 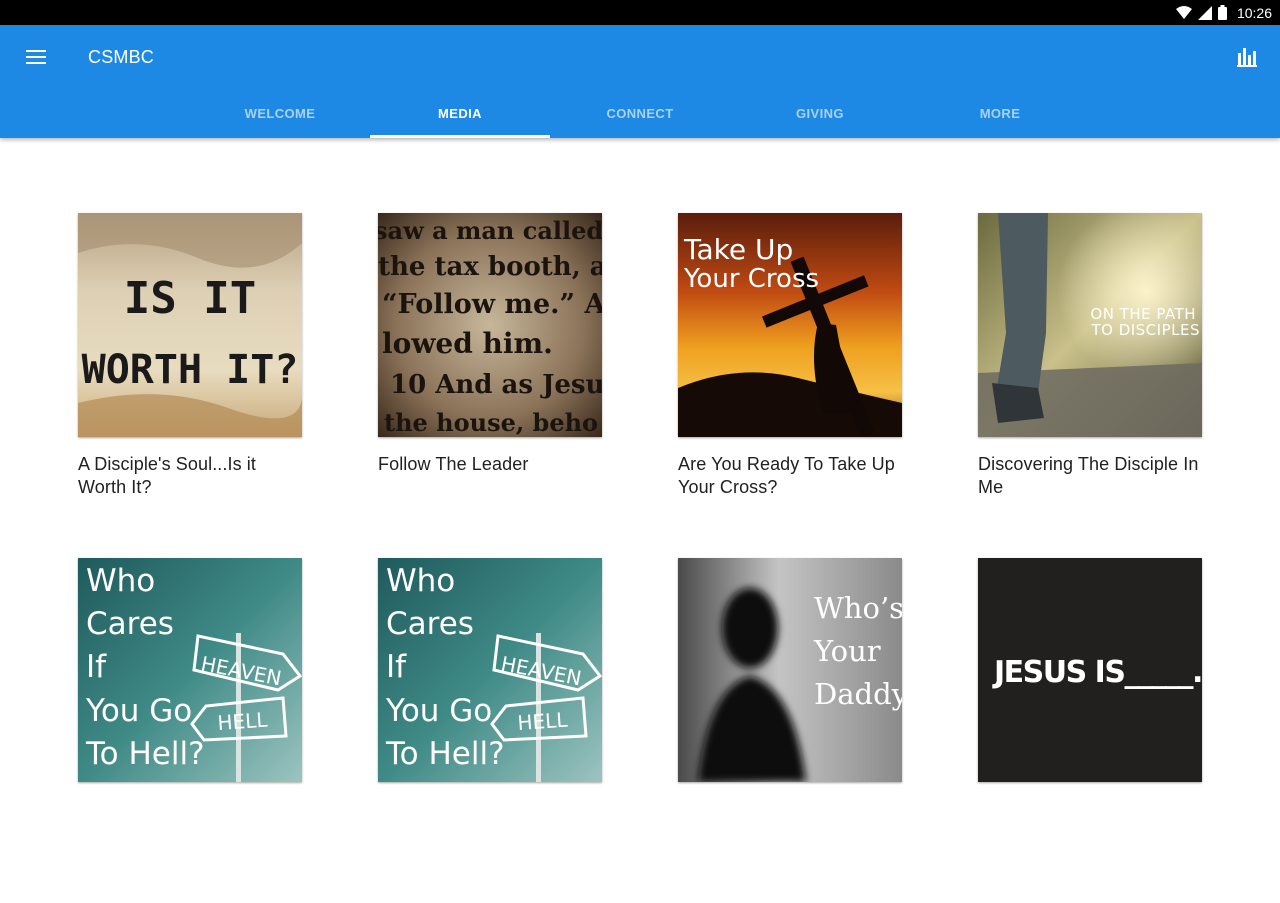 I want to click on artwork-text: Your Cross, so click(x=751, y=279).